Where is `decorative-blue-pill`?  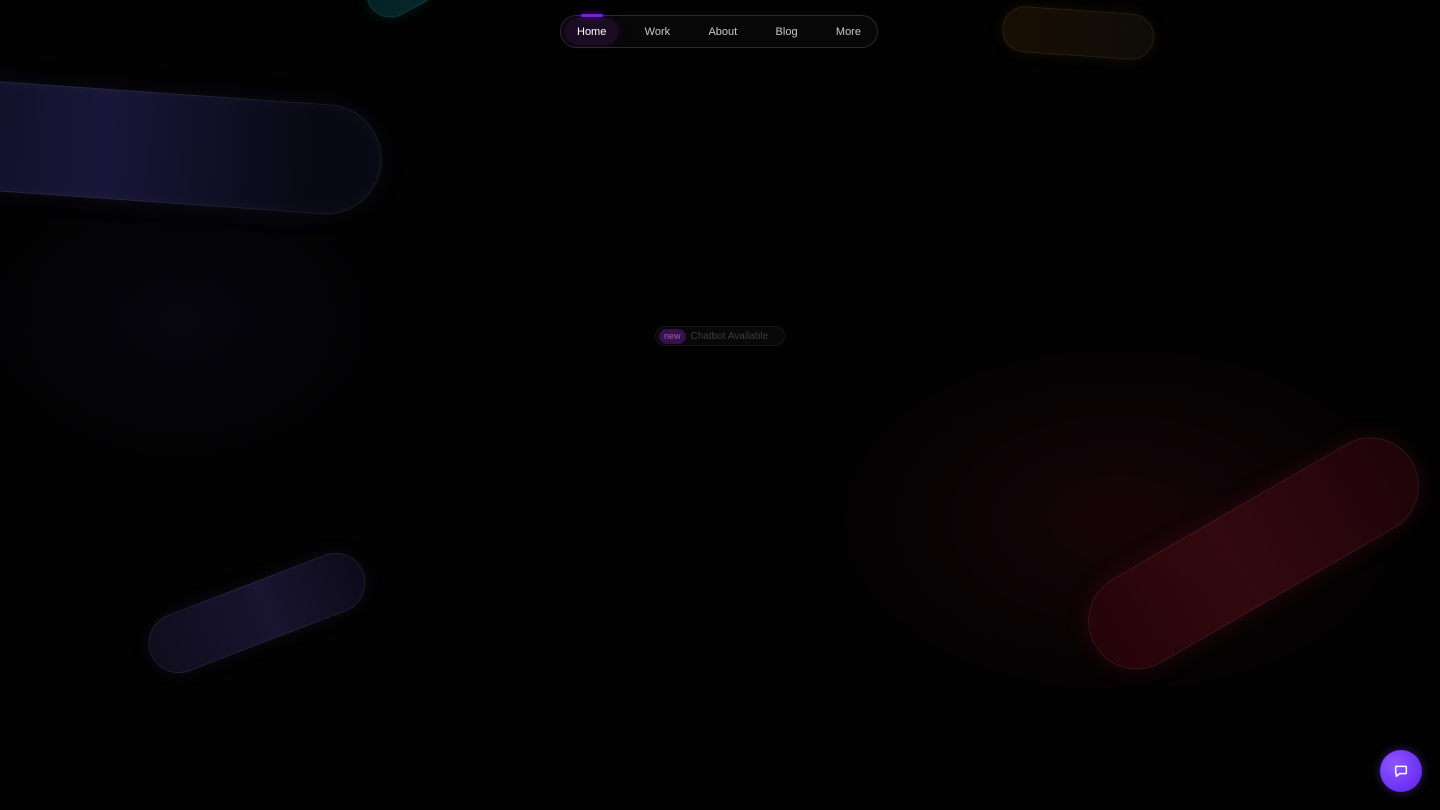
decorative-blue-pill is located at coordinates (193, 147).